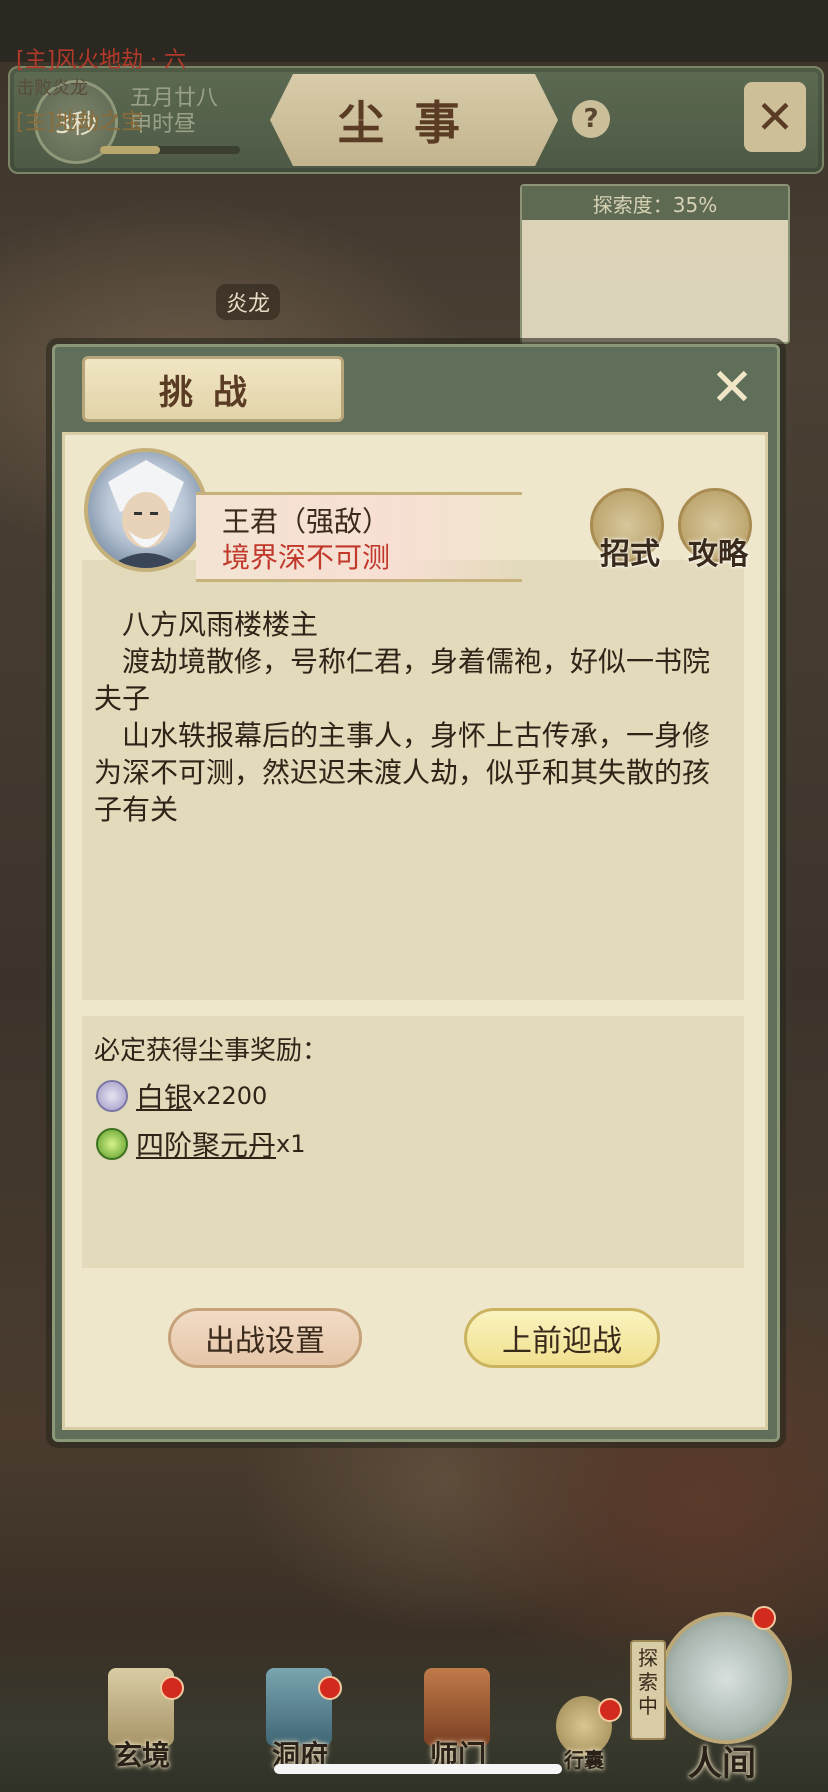 Image resolution: width=828 pixels, height=1792 pixels. I want to click on date-line2: 申时昼, so click(163, 124).